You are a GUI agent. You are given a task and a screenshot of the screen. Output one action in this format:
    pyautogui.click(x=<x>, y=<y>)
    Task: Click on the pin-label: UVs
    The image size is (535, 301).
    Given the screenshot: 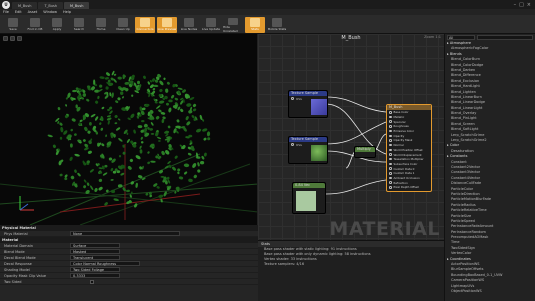 What is the action you would take?
    pyautogui.click(x=299, y=98)
    